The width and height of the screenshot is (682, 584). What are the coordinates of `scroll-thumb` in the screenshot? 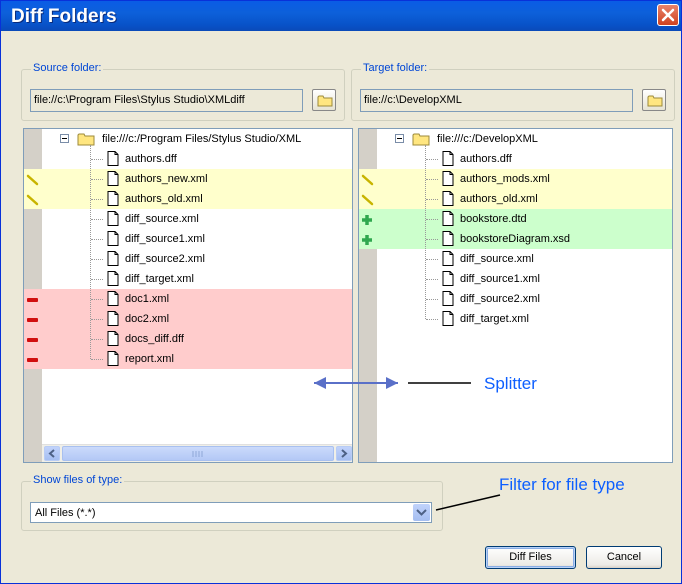 It's located at (198, 453).